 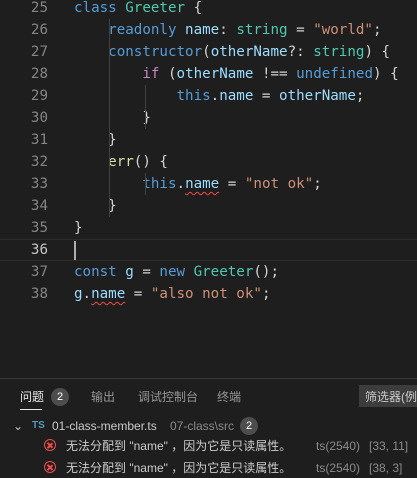 I want to click on code-text: constructor(otherName?: string) {, so click(x=232, y=52).